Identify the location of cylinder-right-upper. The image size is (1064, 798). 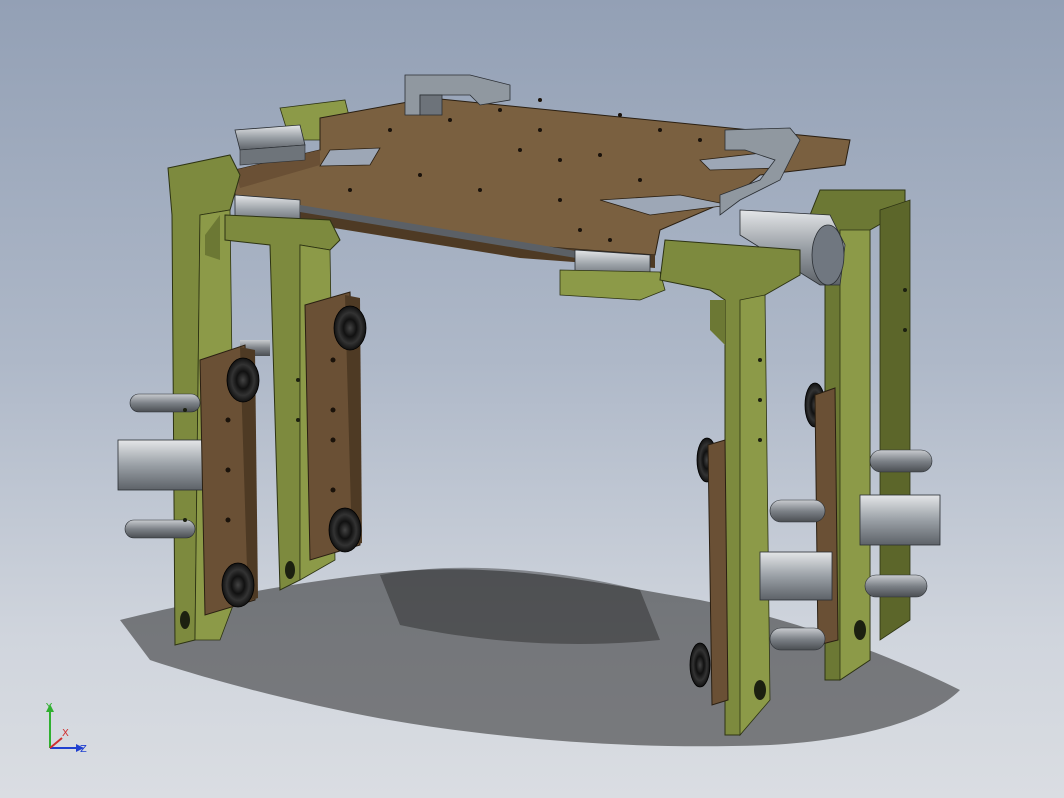
(900, 523).